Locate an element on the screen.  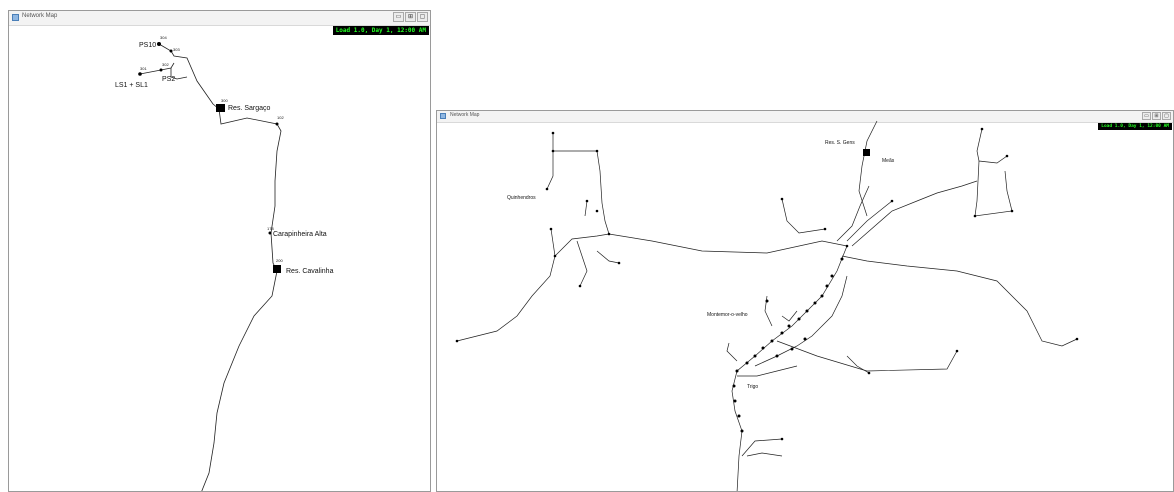
place-label: Montemor-o-velho is located at coordinates (727, 315).